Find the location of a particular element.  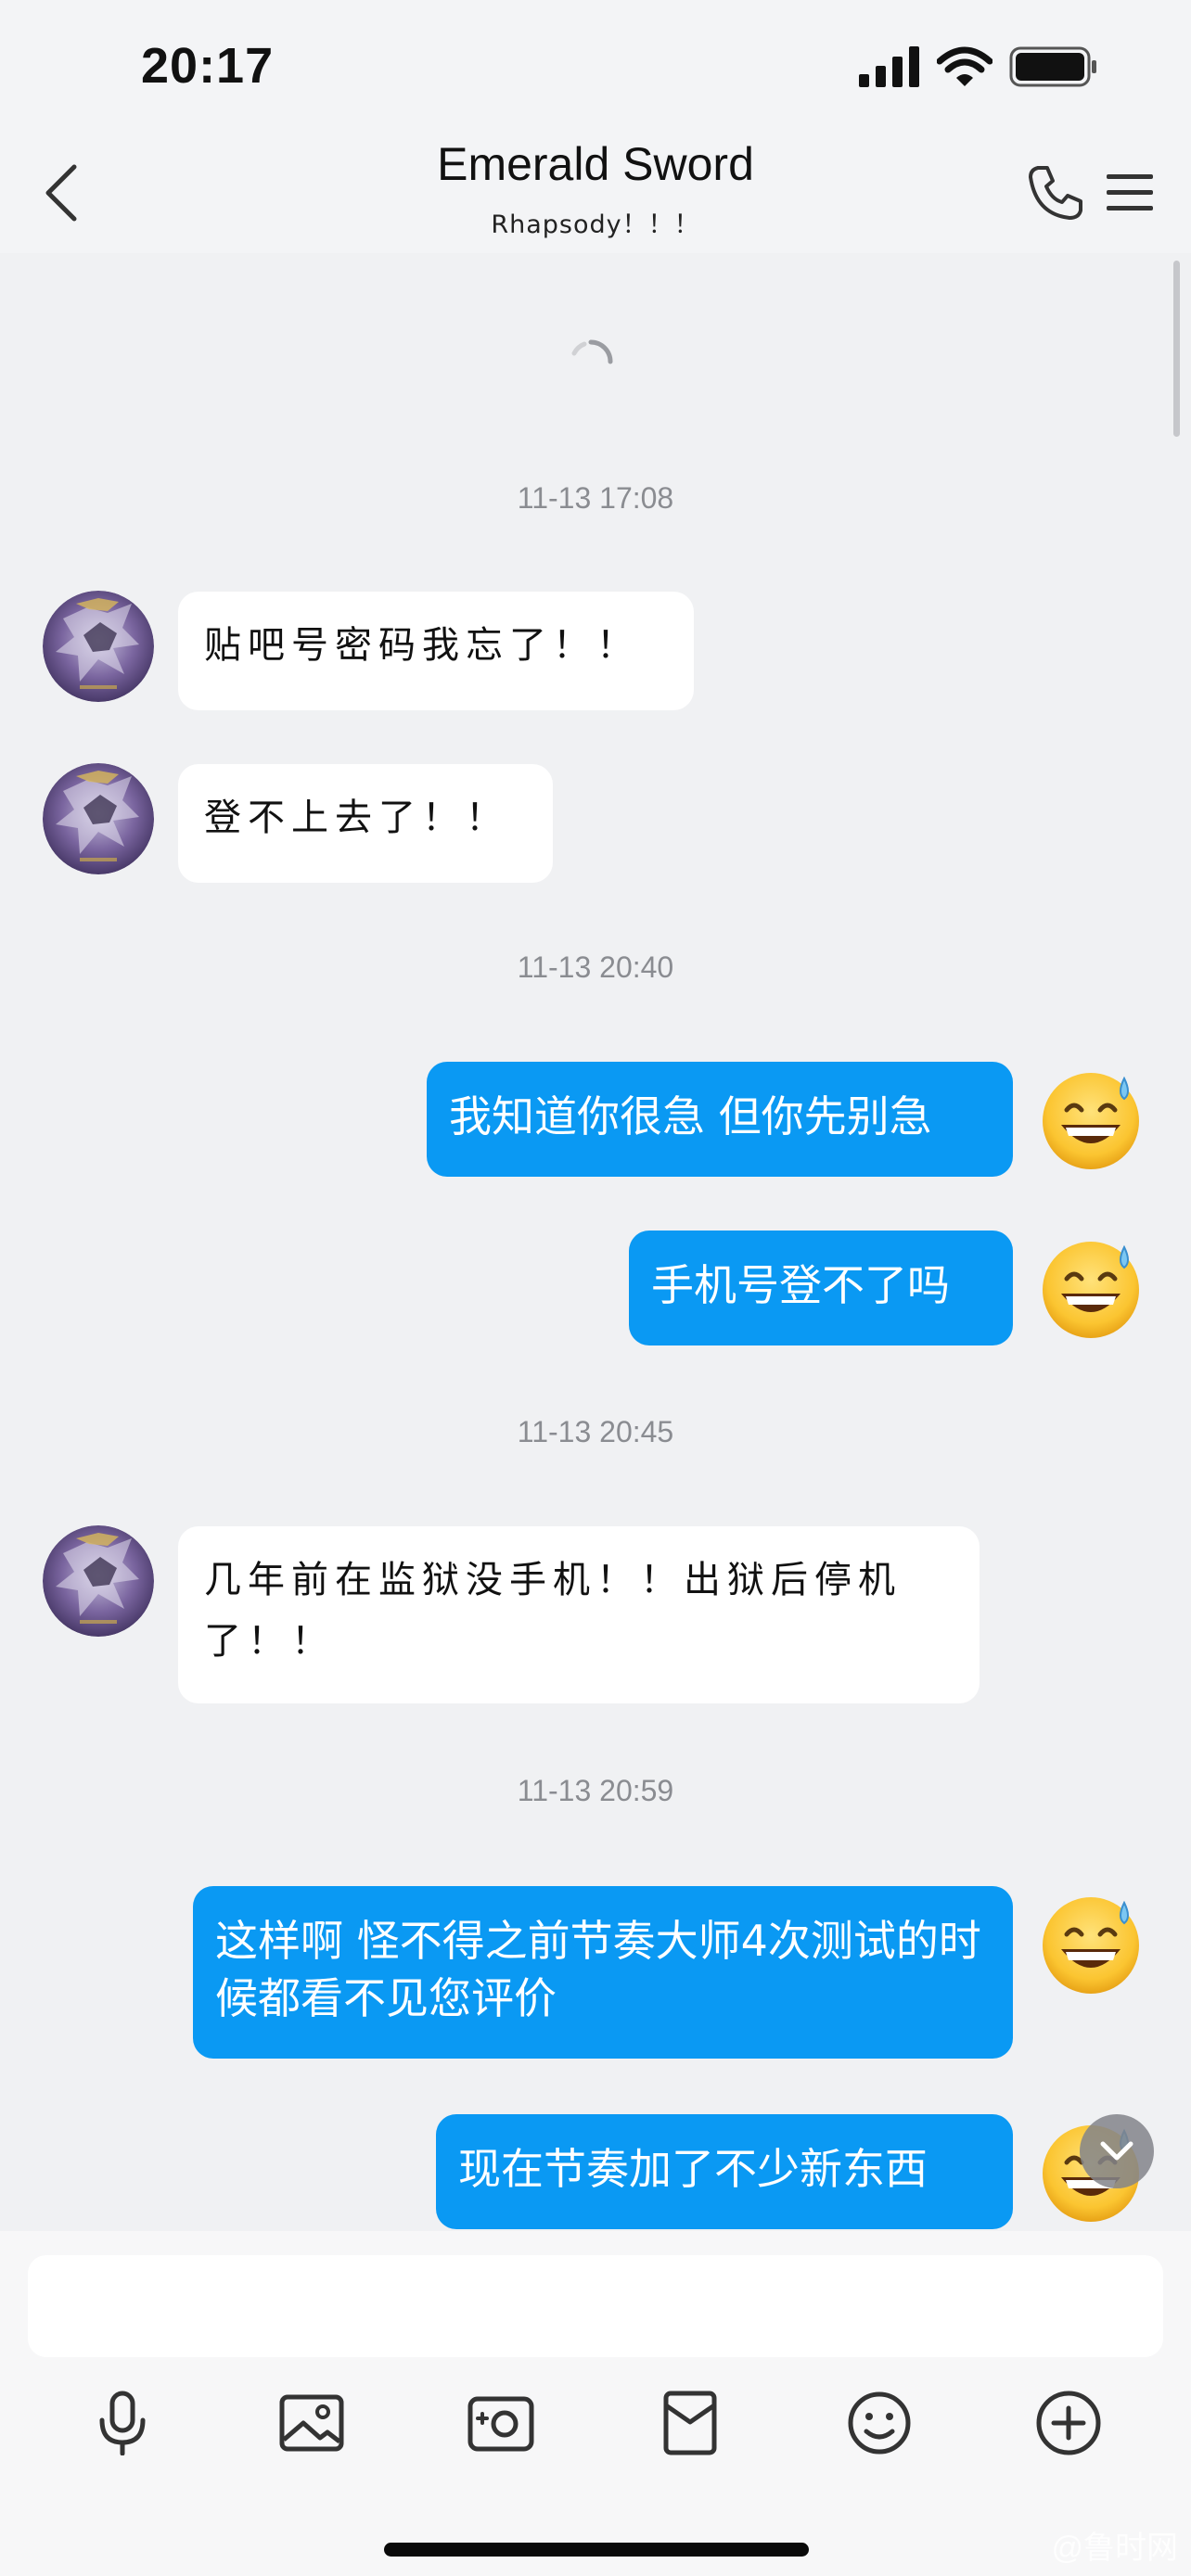

message-timestamp: 11-13 20:45 is located at coordinates (595, 1431).